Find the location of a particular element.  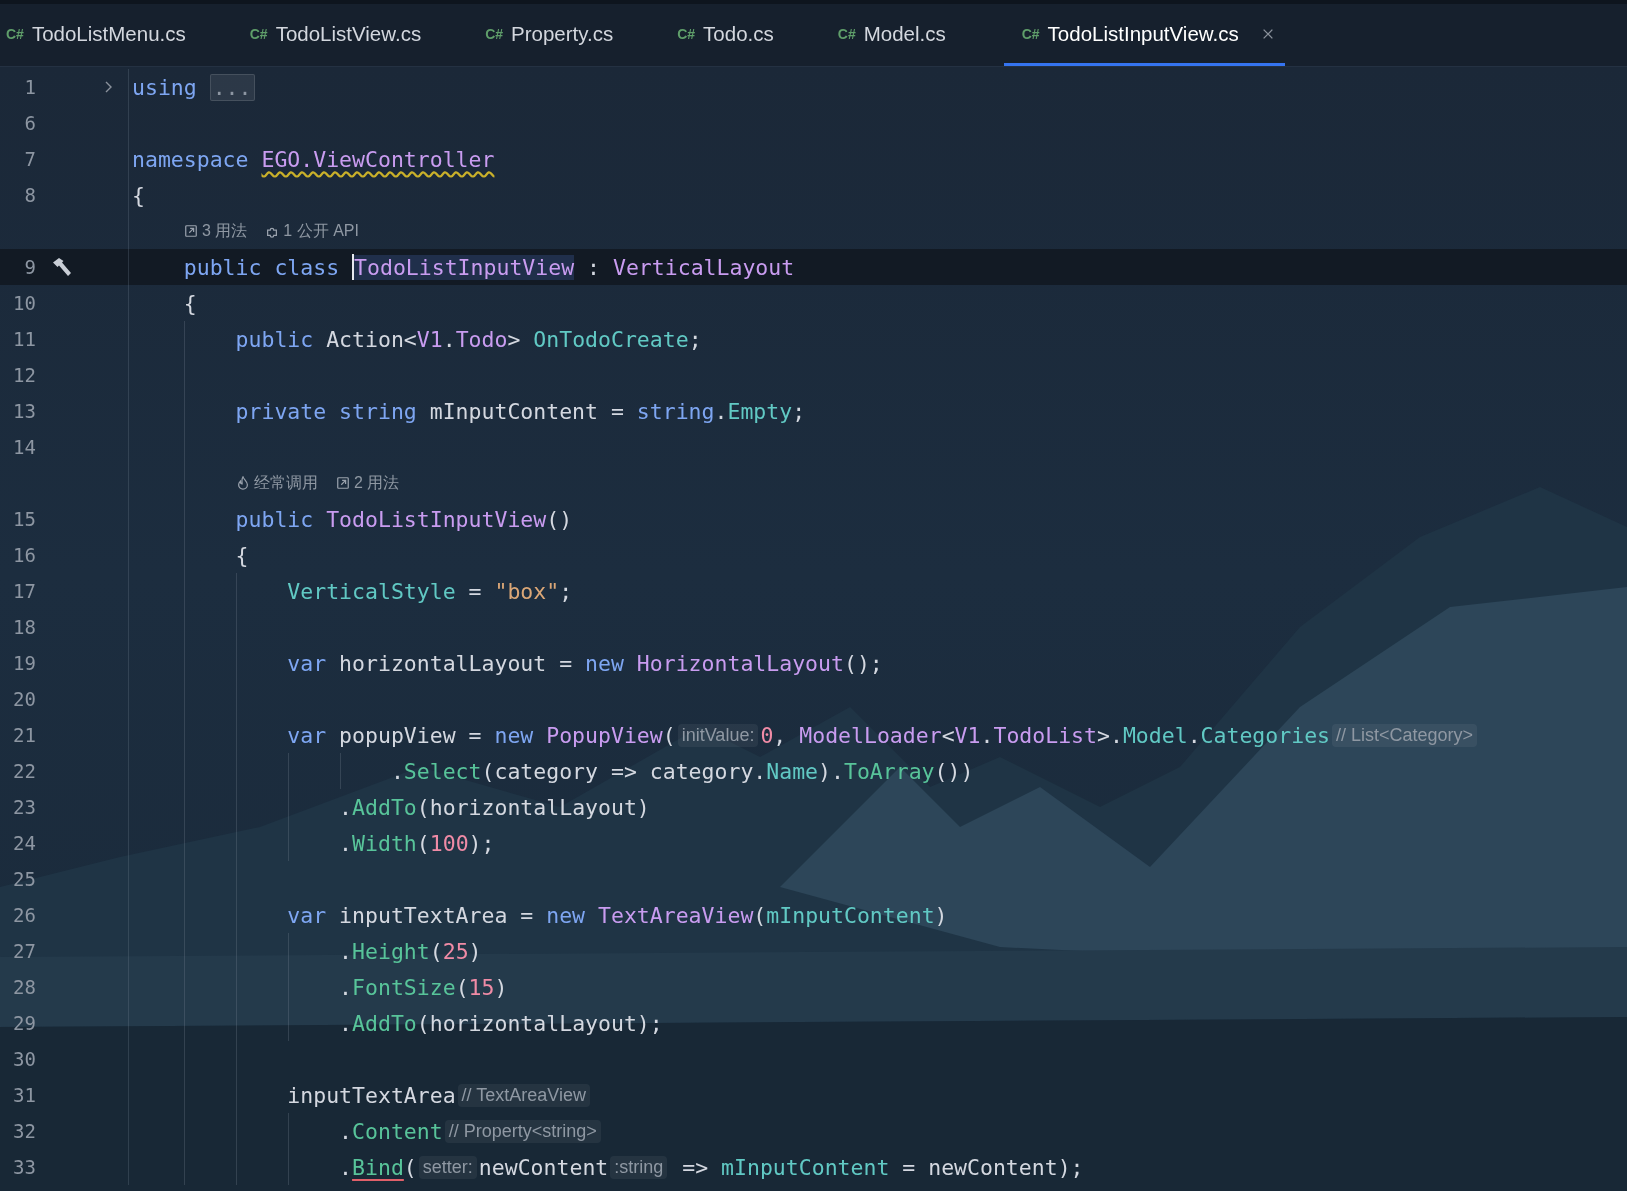

line-number: 21 is located at coordinates (24, 735).